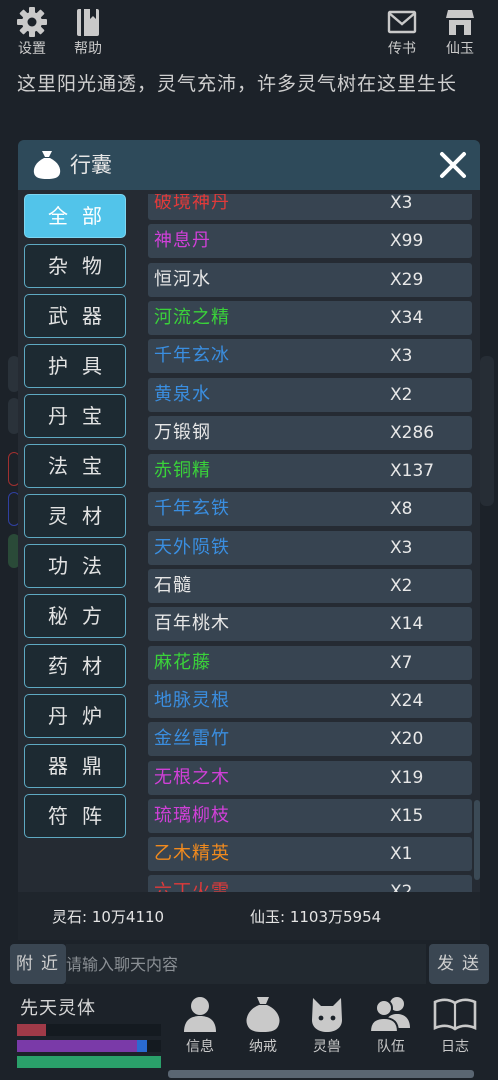  I want to click on horizontal-scrollbar, so click(321, 1074).